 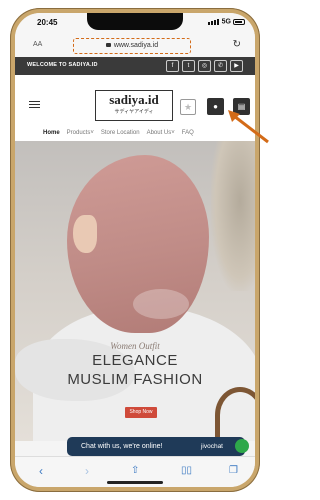 I want to click on tabs-icon: ❐, so click(x=233, y=470).